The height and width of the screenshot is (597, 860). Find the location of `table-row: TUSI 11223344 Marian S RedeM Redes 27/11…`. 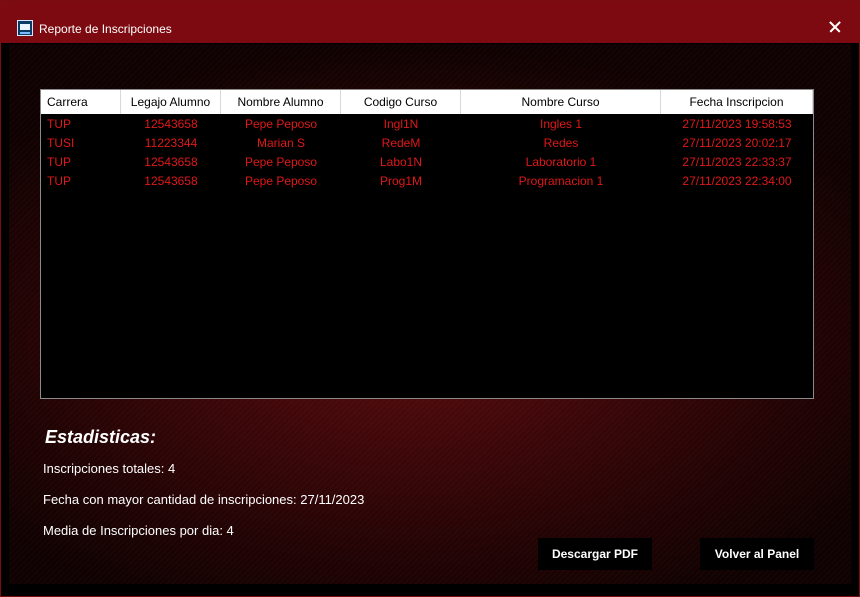

table-row: TUSI 11223344 Marian S RedeM Redes 27/11… is located at coordinates (427, 143).